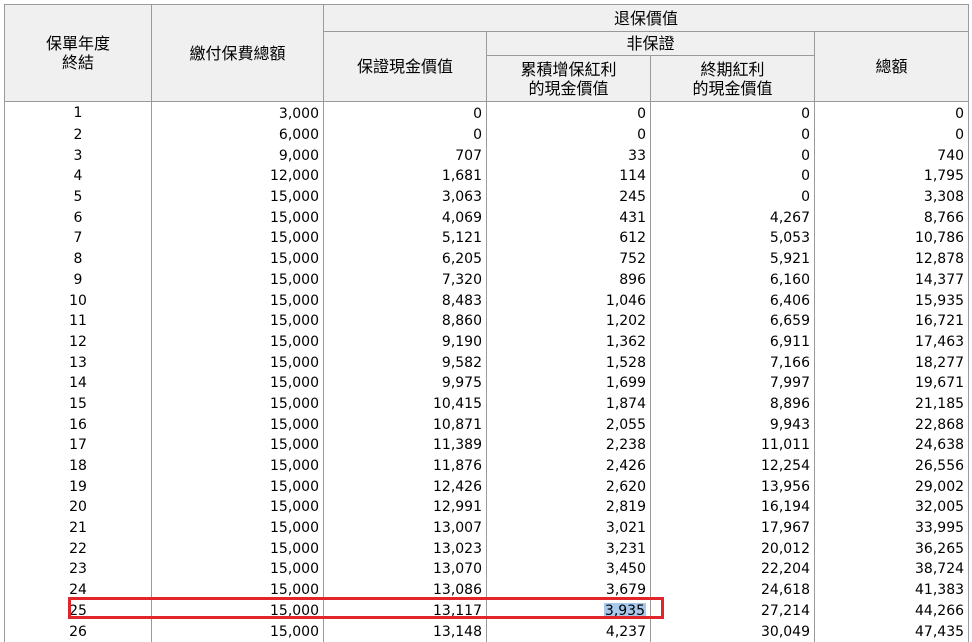 The height and width of the screenshot is (642, 972). Describe the element at coordinates (732, 466) in the screenshot. I see `terminal-bonus-value-cell: 12,254` at that location.